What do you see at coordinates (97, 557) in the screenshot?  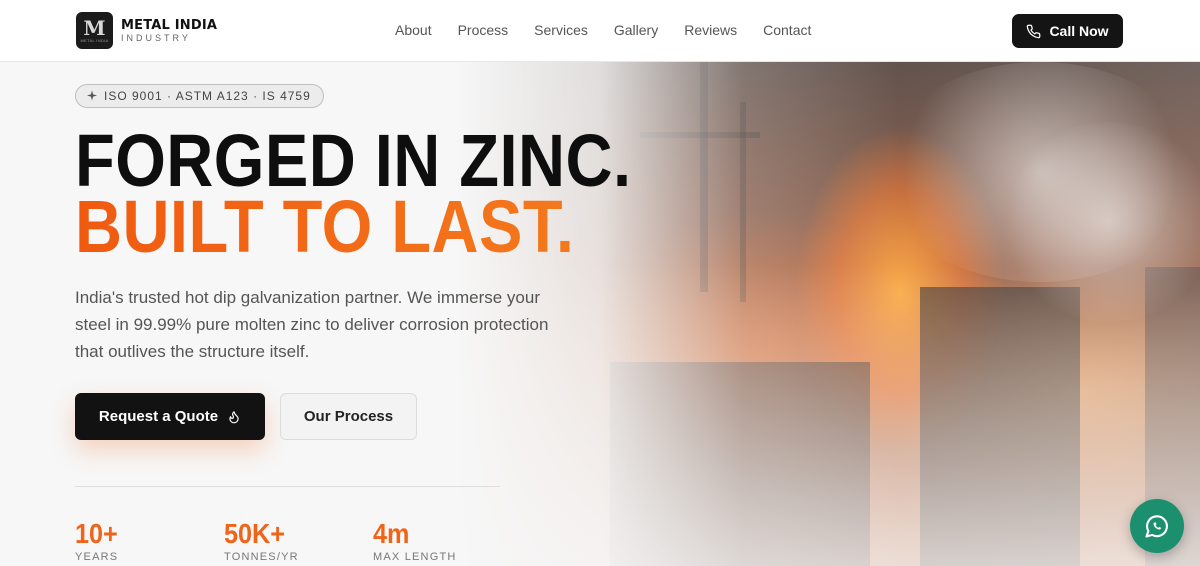 I see `stat-label: YEARS` at bounding box center [97, 557].